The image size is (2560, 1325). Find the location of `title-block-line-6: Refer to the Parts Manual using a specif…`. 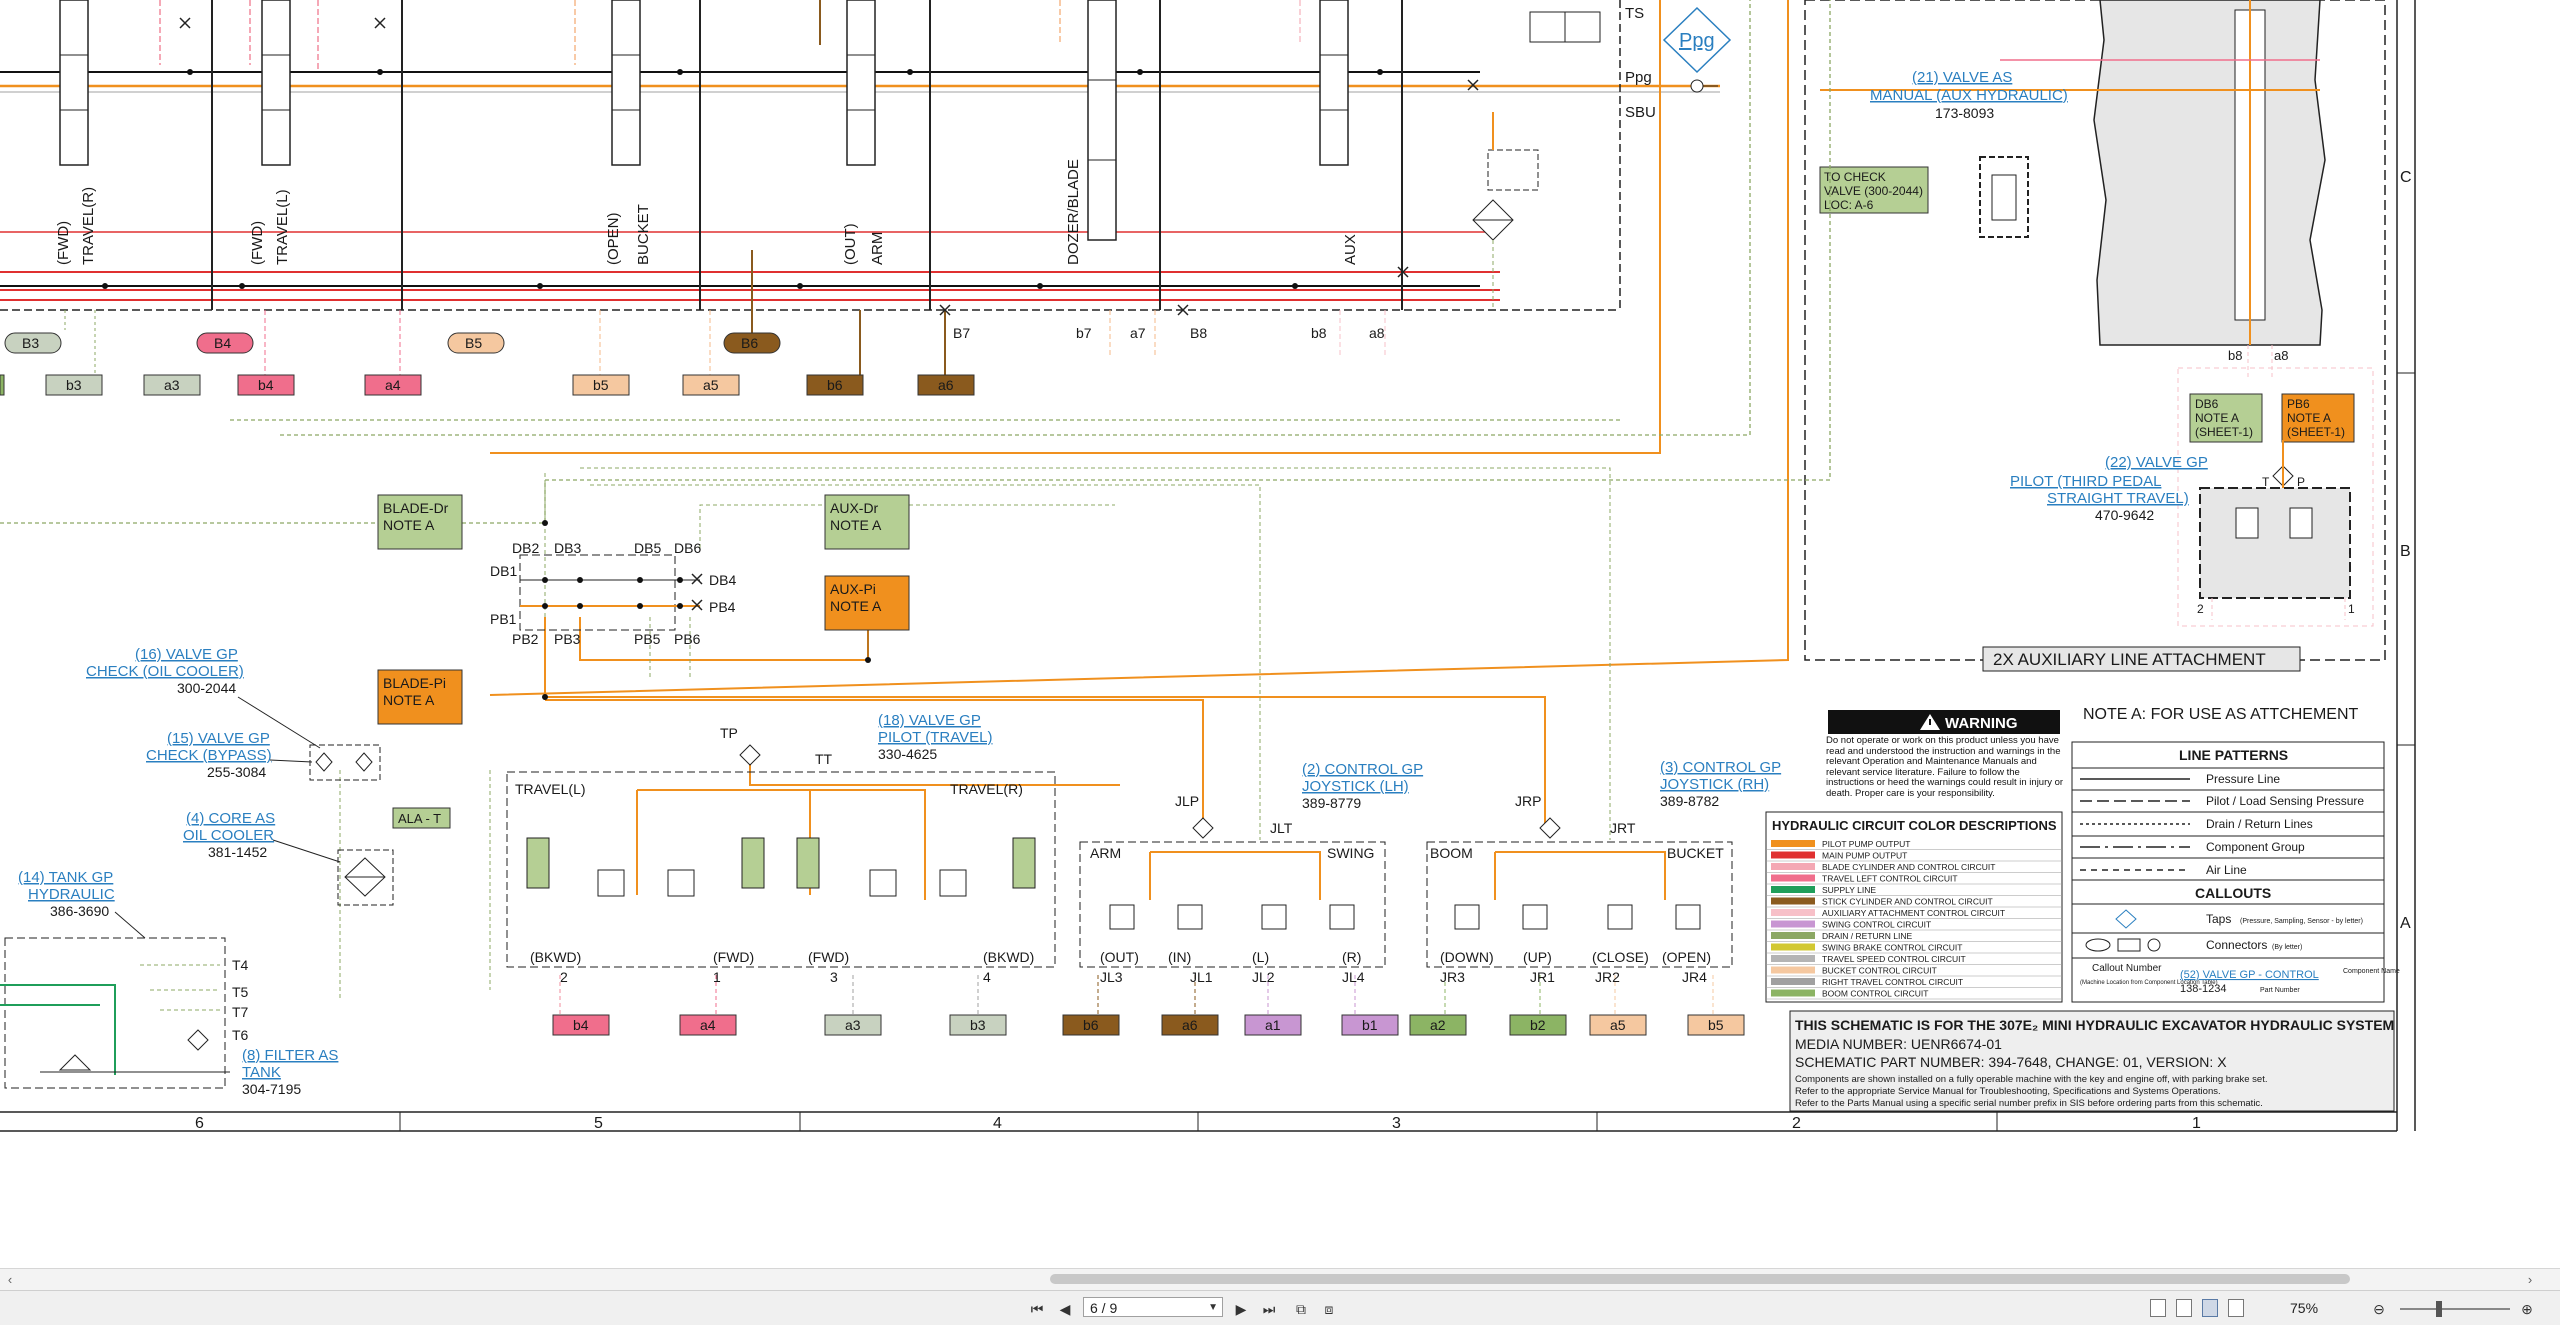

title-block-line-6: Refer to the Parts Manual using a specif… is located at coordinates (2029, 1103).